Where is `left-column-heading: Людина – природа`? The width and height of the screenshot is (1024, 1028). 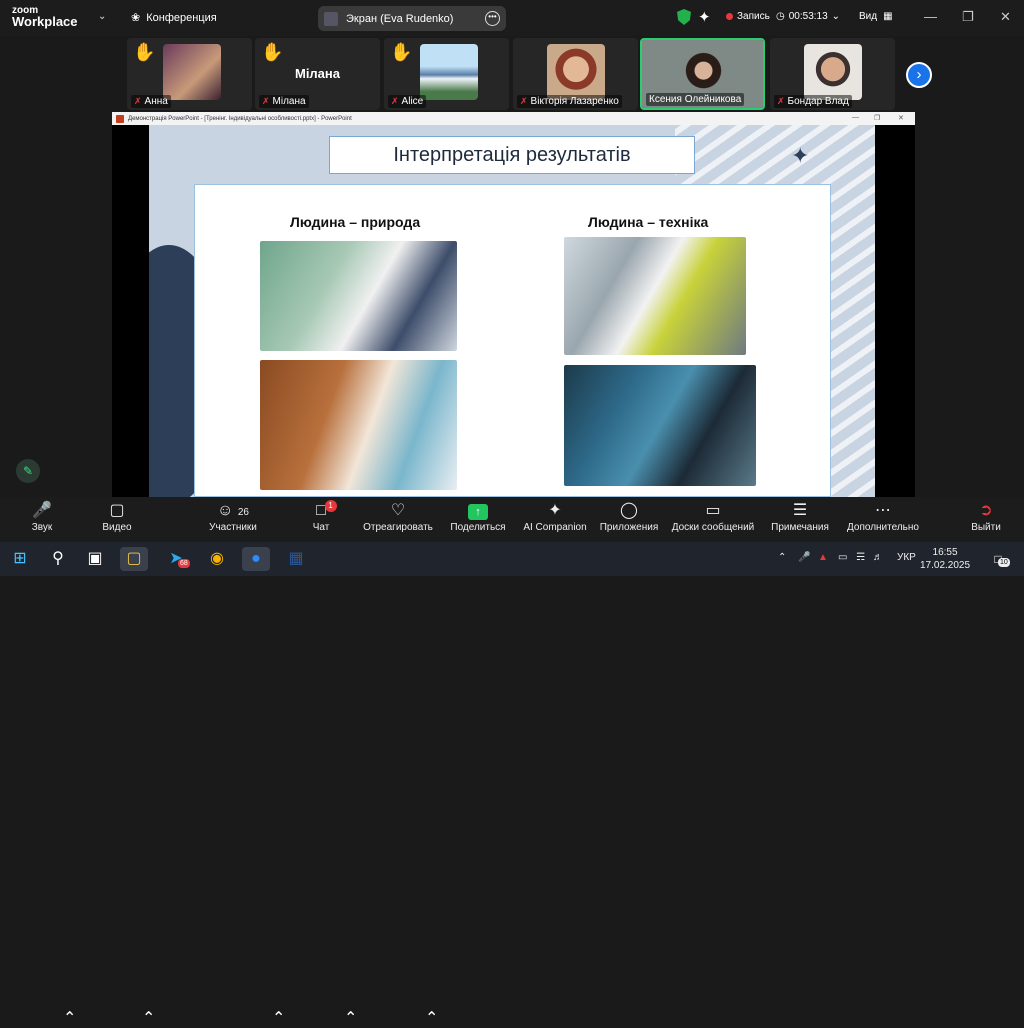 left-column-heading: Людина – природа is located at coordinates (355, 222).